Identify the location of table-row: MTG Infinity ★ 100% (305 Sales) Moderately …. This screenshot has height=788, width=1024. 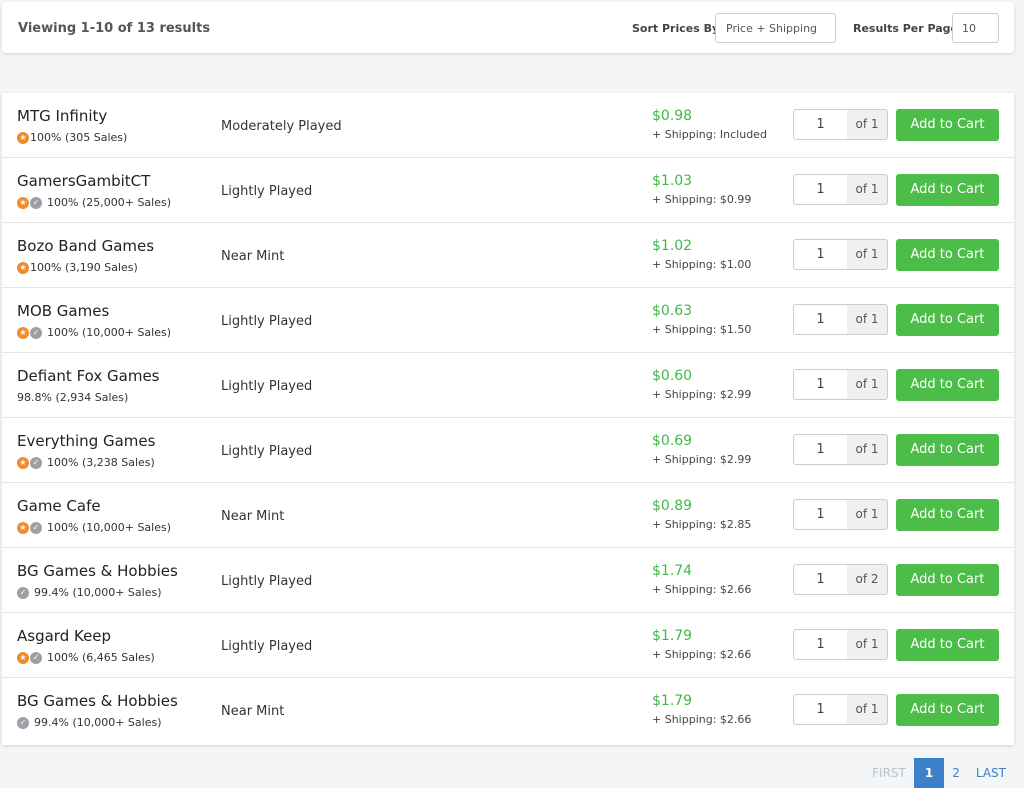
(508, 125).